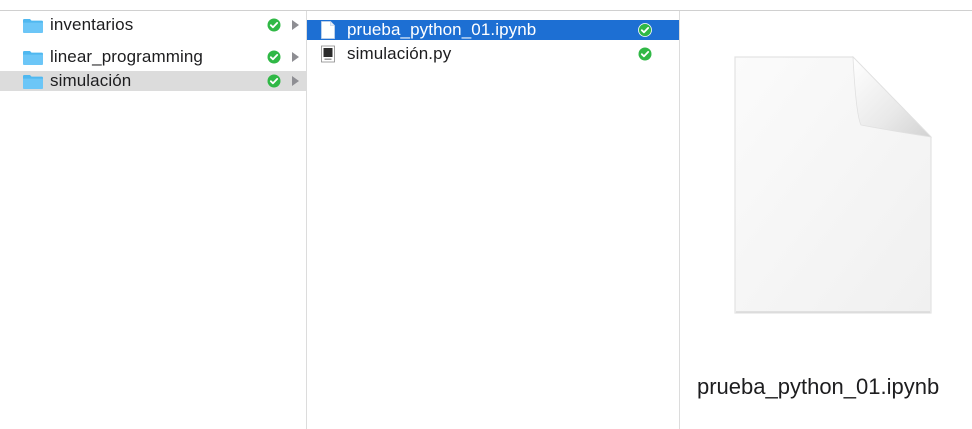 This screenshot has width=972, height=429. What do you see at coordinates (328, 30) in the screenshot?
I see `document-icon` at bounding box center [328, 30].